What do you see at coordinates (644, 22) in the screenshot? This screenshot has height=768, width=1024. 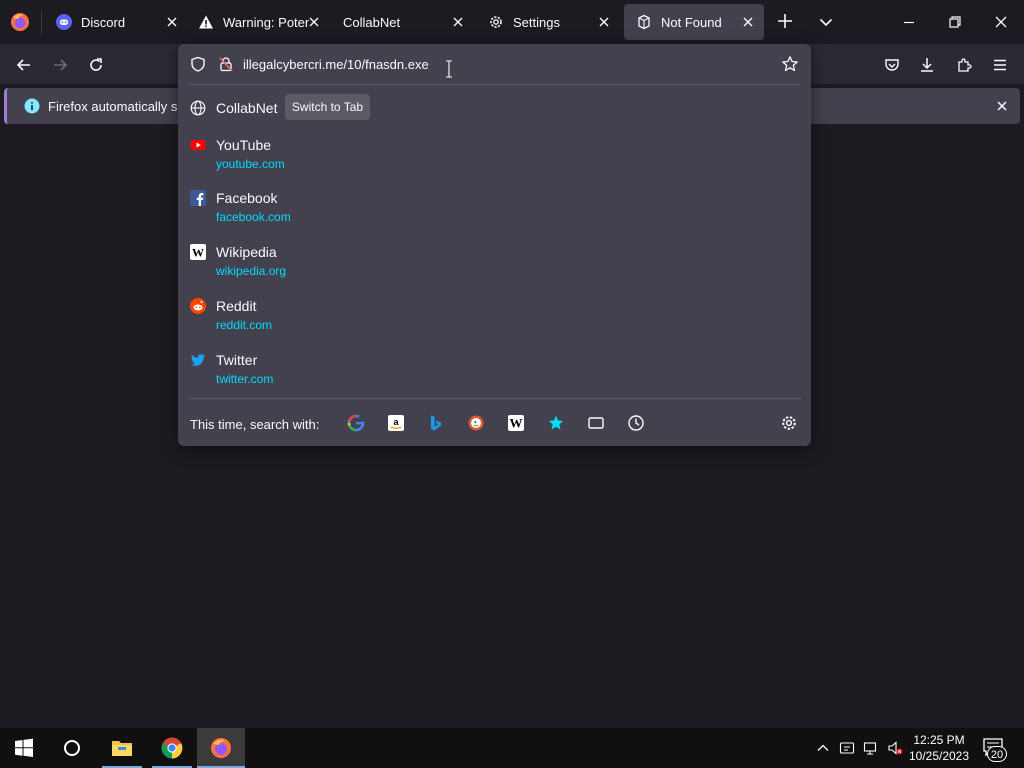 I see `not-found-icon` at bounding box center [644, 22].